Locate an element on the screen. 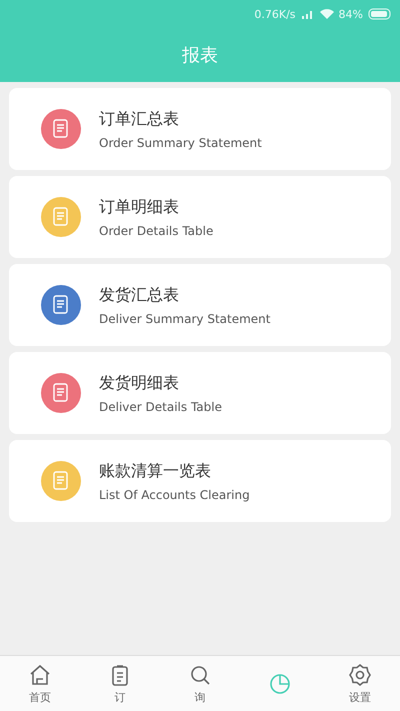 Image resolution: width=400 pixels, height=711 pixels. report-title: 发货明细表 is located at coordinates (139, 383).